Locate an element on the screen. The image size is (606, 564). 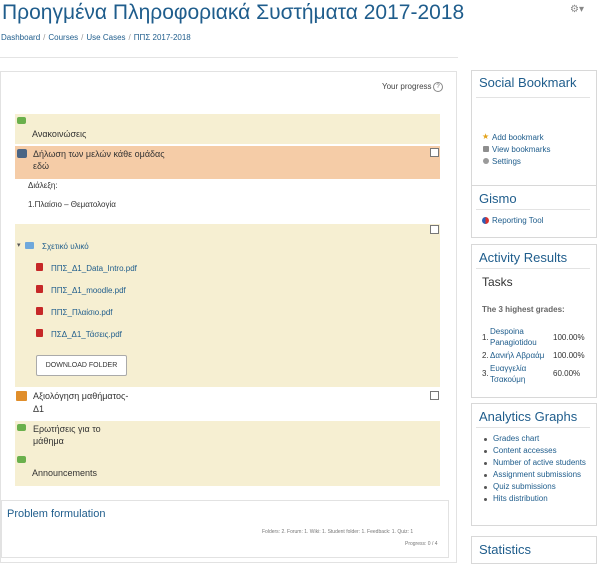
reporting-tool-icon is located at coordinates (485, 220).